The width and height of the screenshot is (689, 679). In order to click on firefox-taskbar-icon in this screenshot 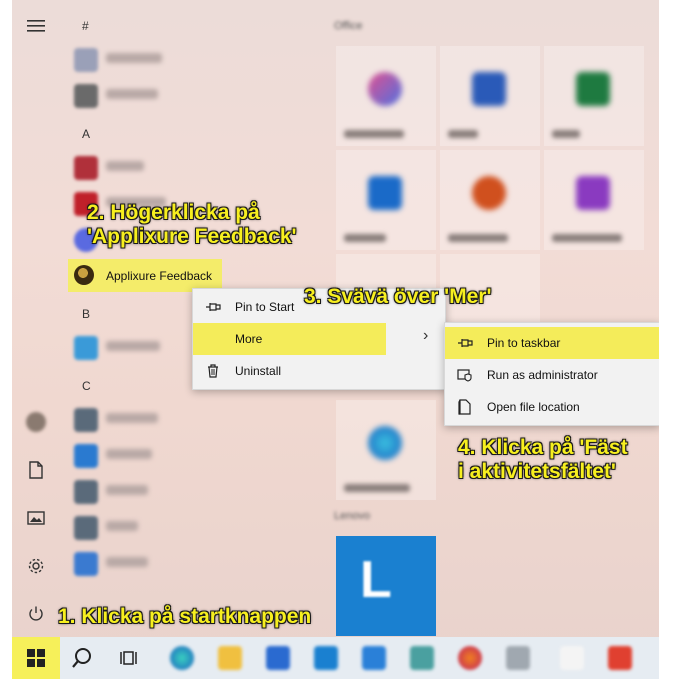, I will do `click(470, 658)`.